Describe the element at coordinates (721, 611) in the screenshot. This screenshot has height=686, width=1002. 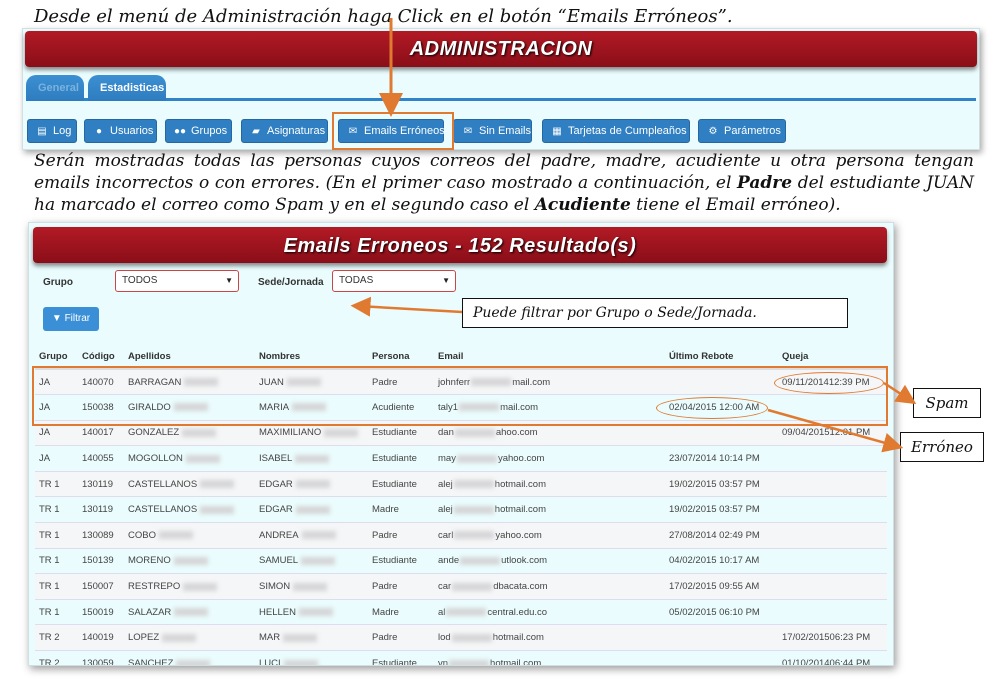
I see `cell-ultimo-rebote: 05/02/2015 06:10 PM` at that location.